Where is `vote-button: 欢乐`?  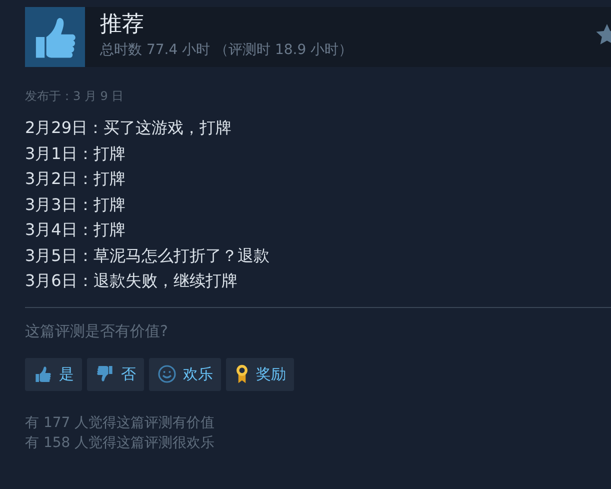
vote-button: 欢乐 is located at coordinates (185, 374).